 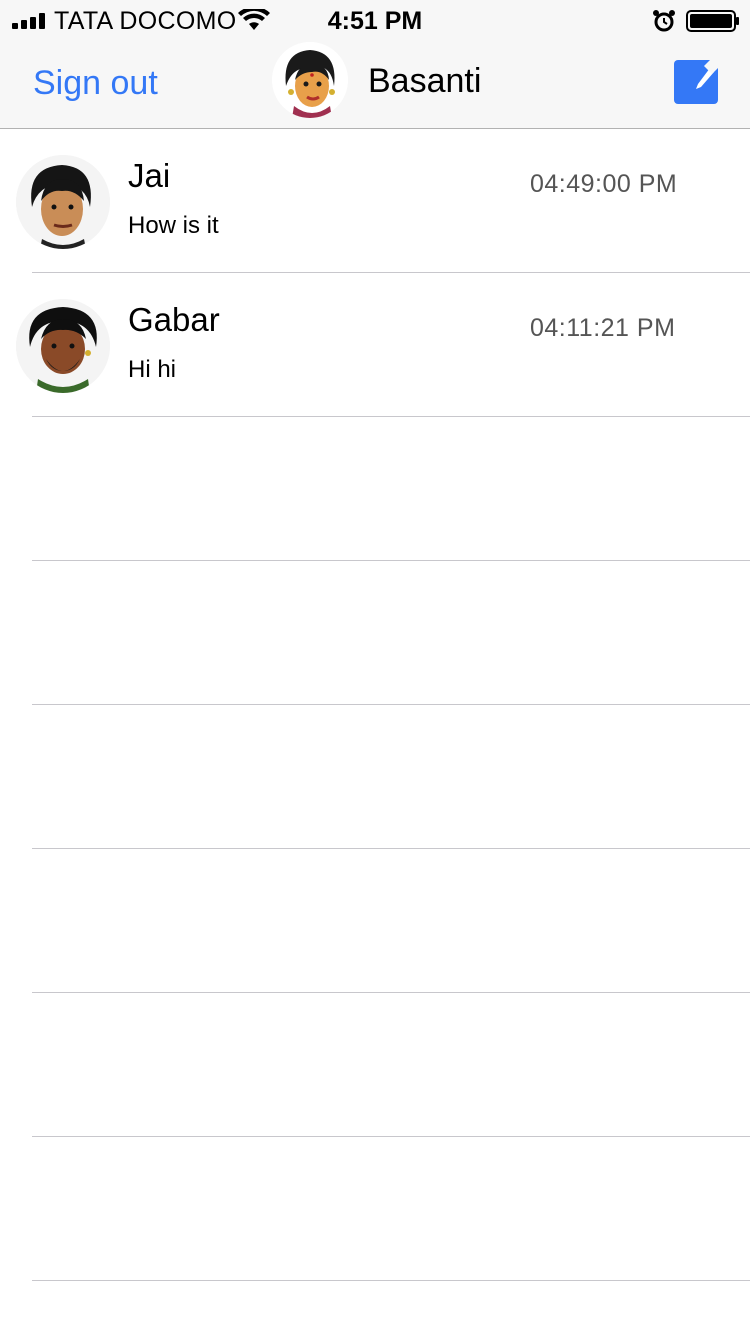 What do you see at coordinates (149, 175) in the screenshot?
I see `conversation-name: Jai` at bounding box center [149, 175].